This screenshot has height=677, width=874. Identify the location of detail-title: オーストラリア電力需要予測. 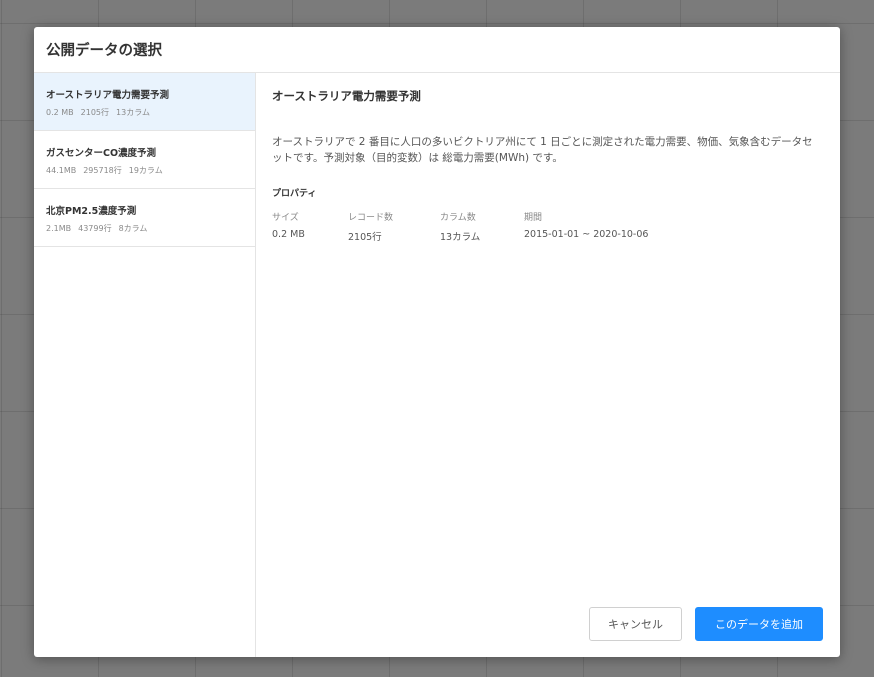
(346, 96).